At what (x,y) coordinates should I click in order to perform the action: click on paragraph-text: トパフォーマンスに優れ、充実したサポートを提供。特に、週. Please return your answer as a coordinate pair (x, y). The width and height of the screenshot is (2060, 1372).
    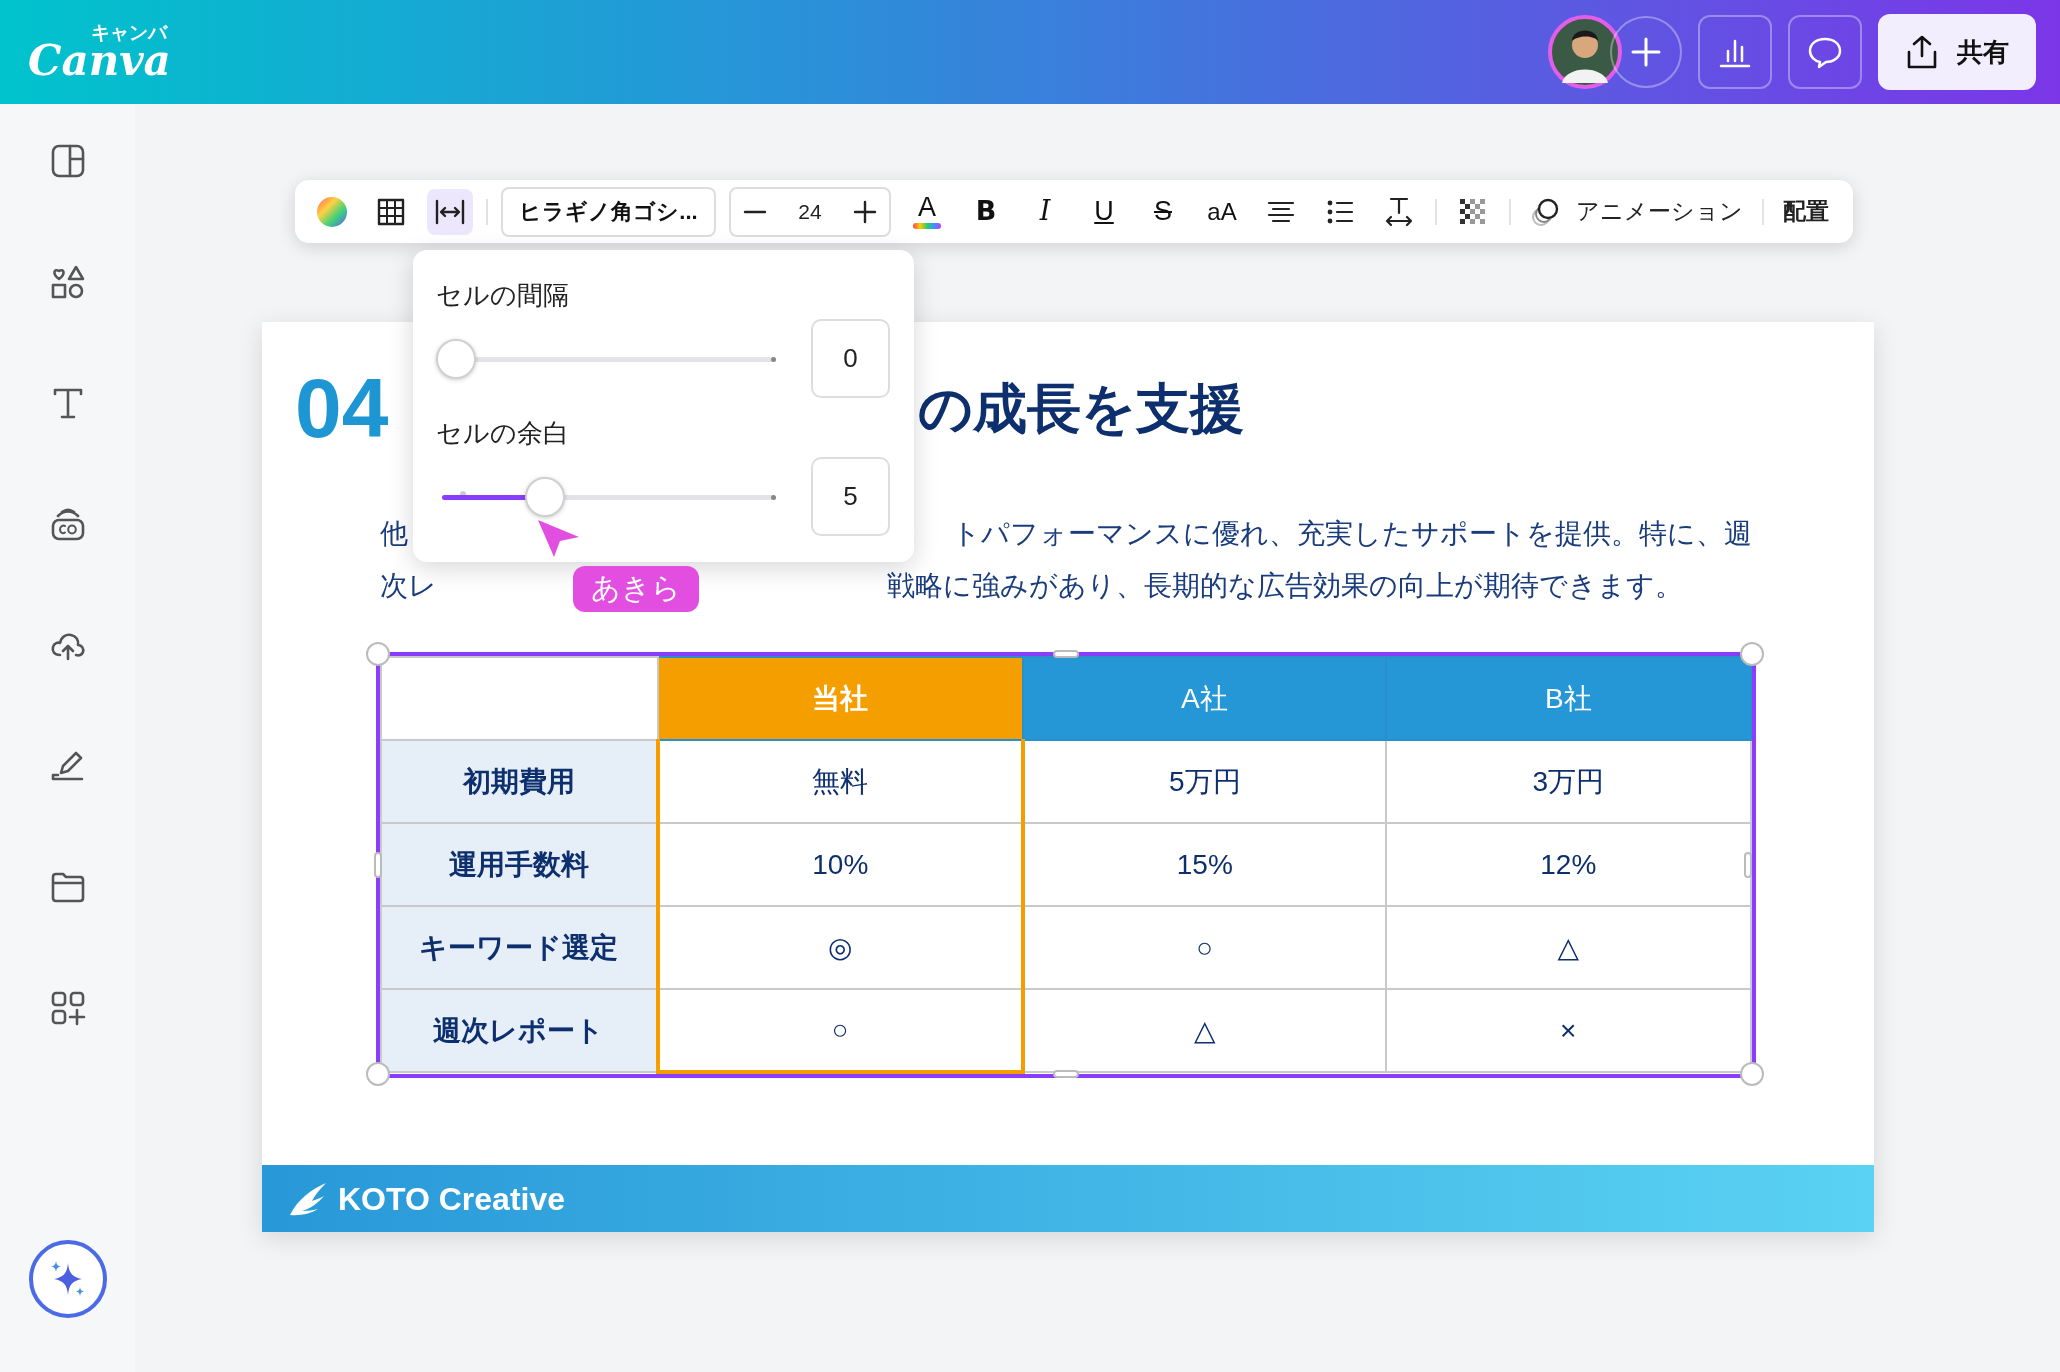
    Looking at the image, I should click on (1352, 534).